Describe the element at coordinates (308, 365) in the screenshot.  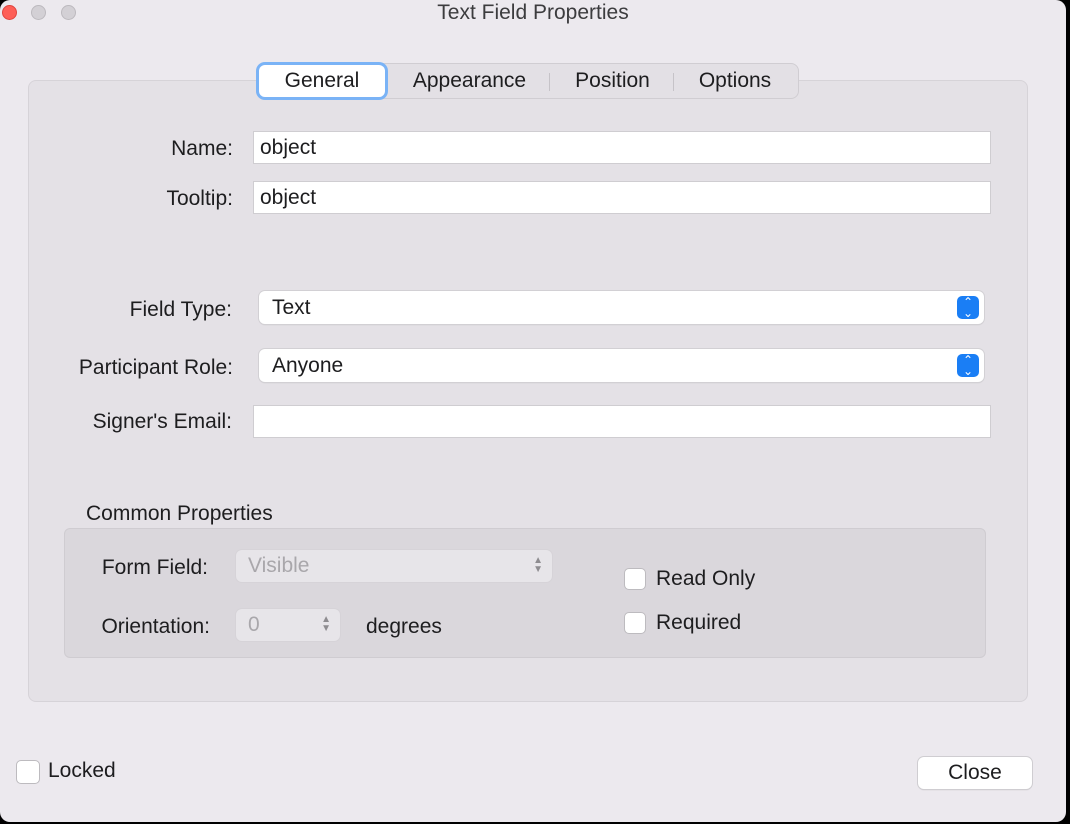
I see `participant-role-value: Anyone` at that location.